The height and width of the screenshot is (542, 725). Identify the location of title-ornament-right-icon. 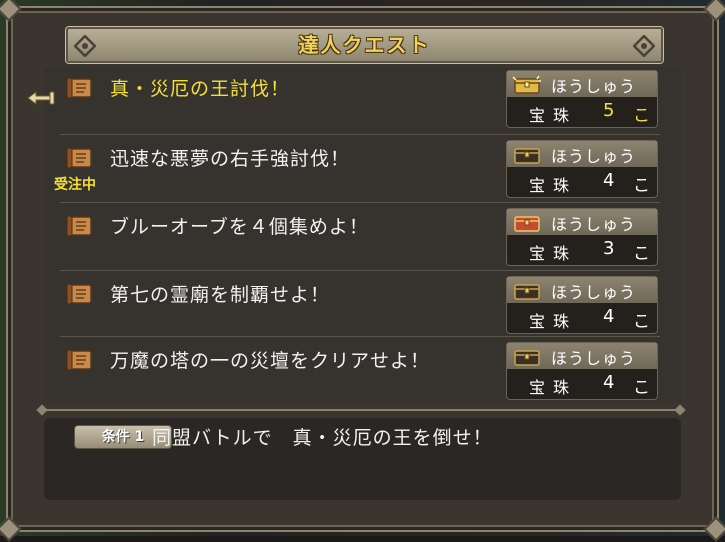
(644, 46).